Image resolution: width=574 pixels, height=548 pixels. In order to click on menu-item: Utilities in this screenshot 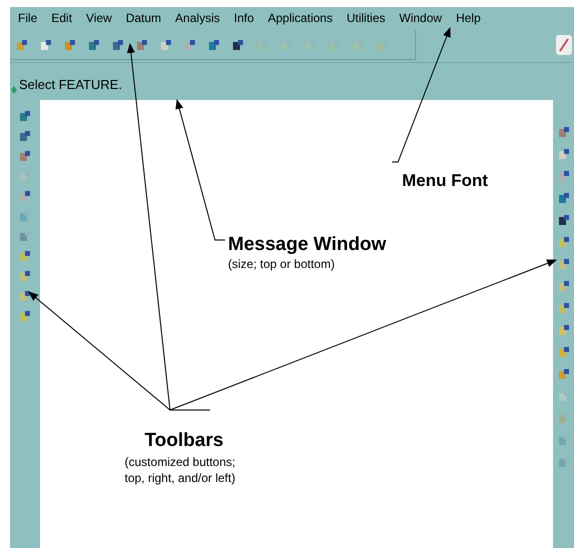, I will do `click(366, 17)`.